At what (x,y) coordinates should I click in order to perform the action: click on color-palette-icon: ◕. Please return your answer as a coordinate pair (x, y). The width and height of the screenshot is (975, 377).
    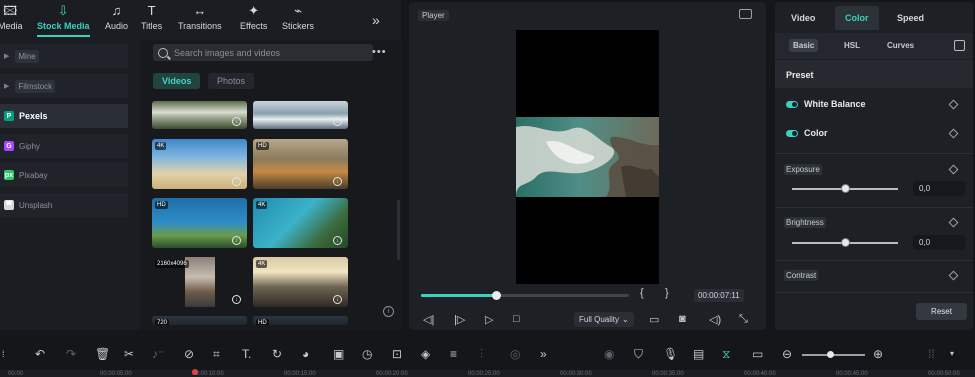
    Looking at the image, I should click on (305, 354).